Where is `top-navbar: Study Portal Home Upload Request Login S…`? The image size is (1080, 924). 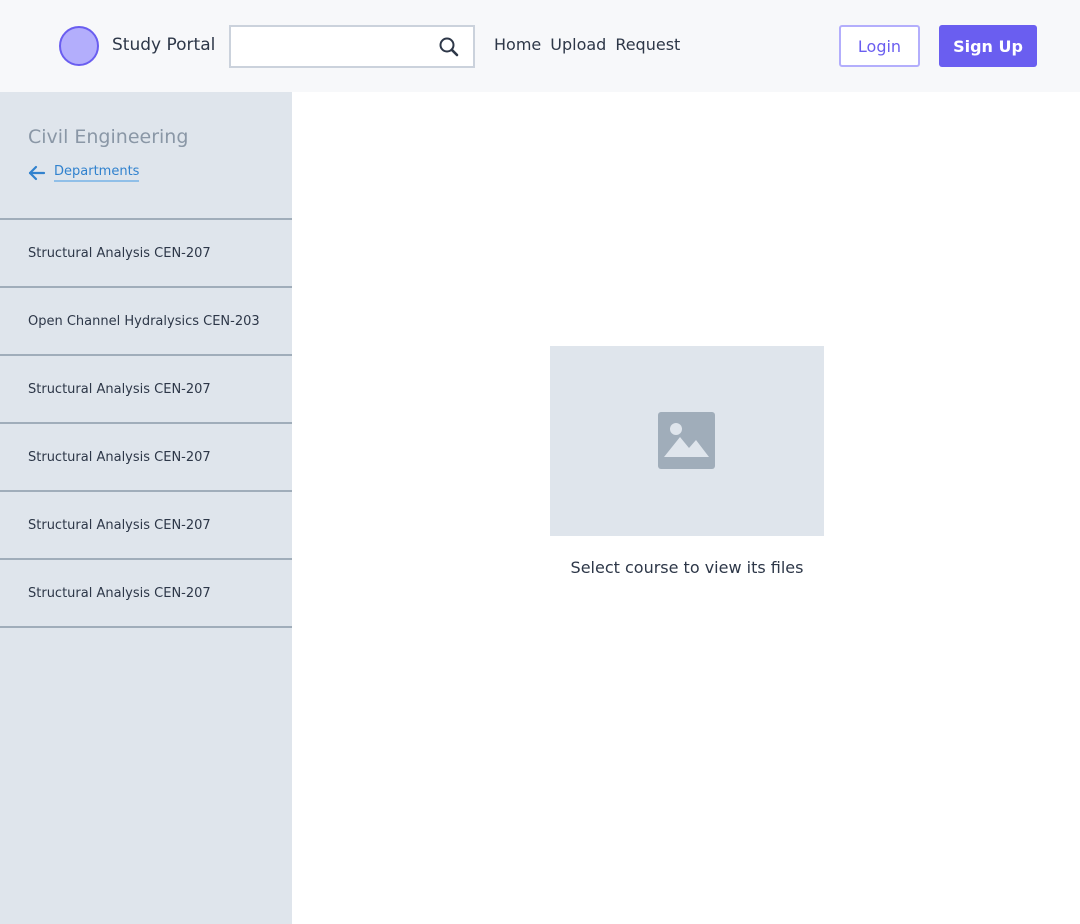 top-navbar: Study Portal Home Upload Request Login S… is located at coordinates (540, 46).